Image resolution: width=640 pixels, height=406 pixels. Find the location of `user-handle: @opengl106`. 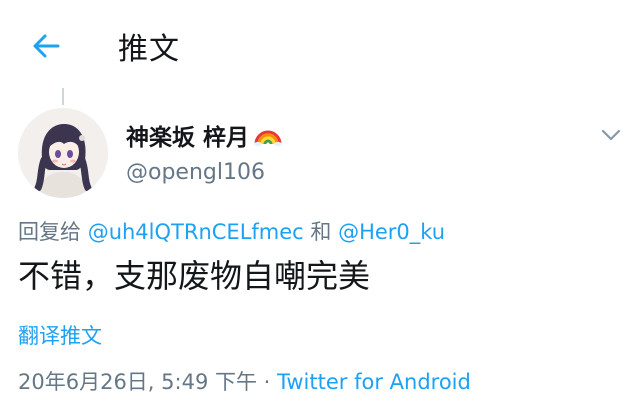

user-handle: @opengl106 is located at coordinates (195, 172).